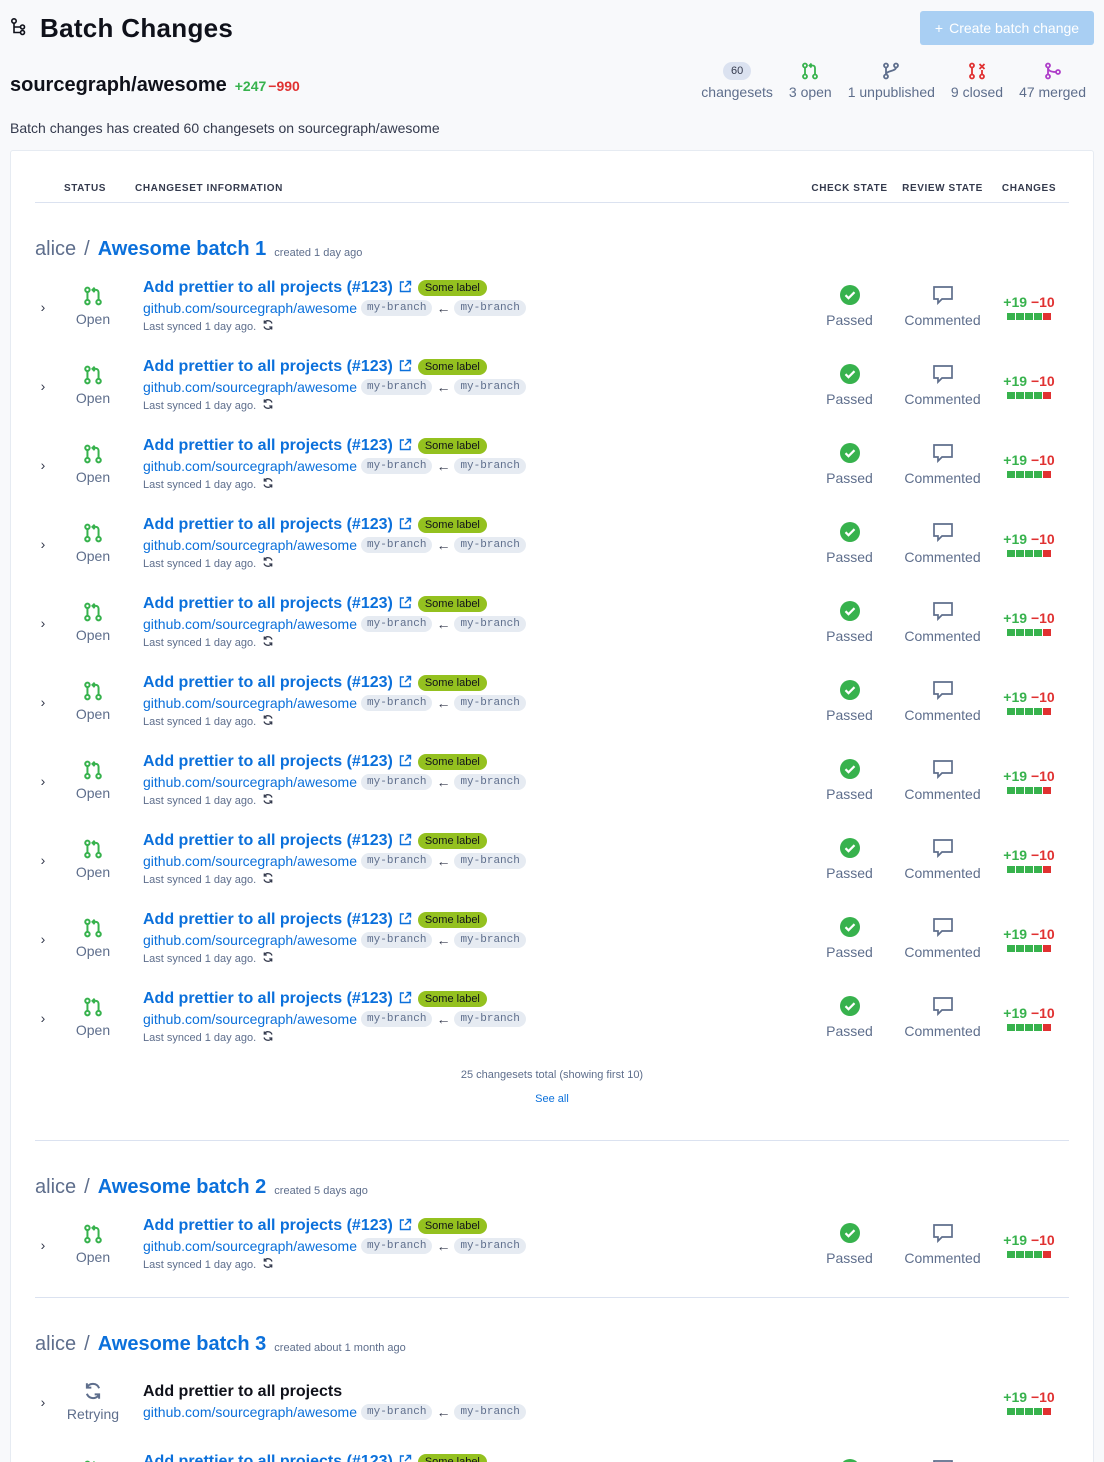 The width and height of the screenshot is (1104, 1462). I want to click on batch-change-link: Awesome batch 2, so click(182, 1187).